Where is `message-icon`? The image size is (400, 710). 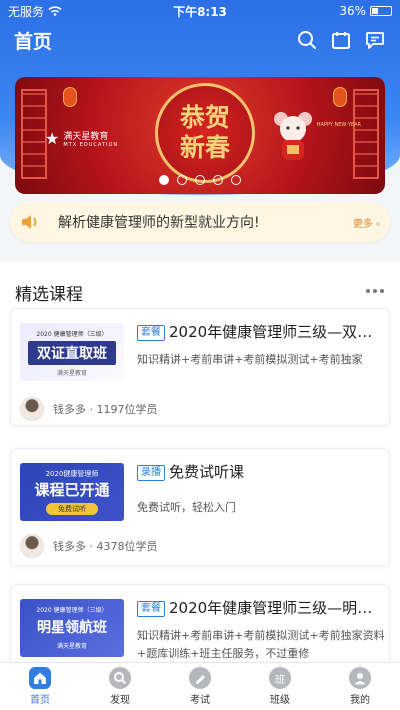
message-icon is located at coordinates (375, 40).